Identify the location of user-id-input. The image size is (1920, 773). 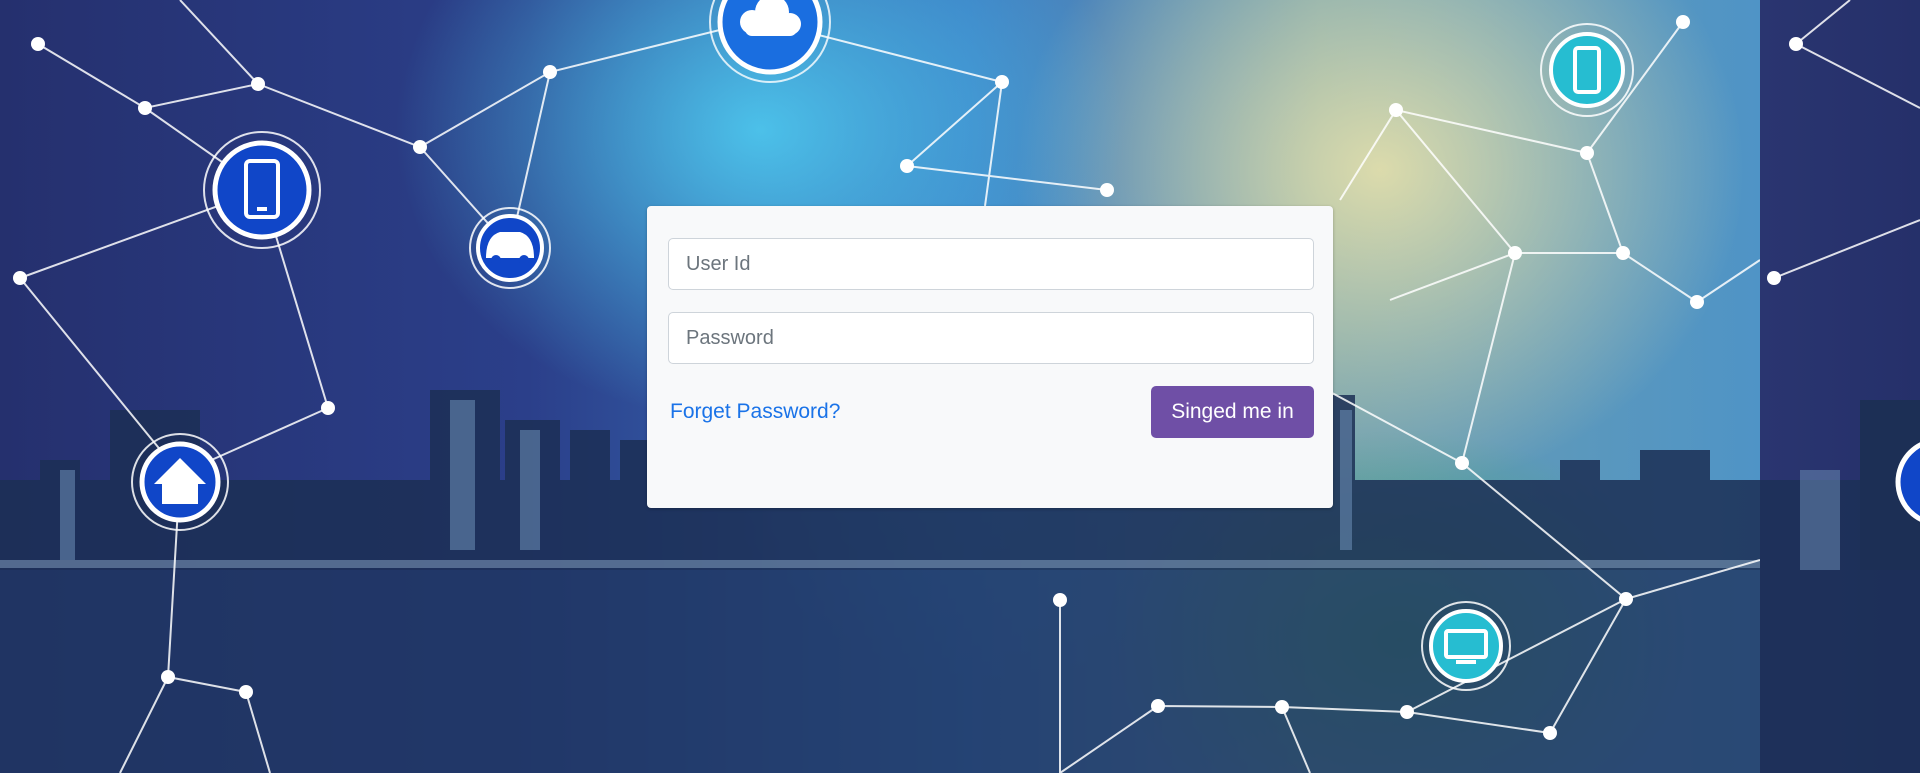
(991, 264).